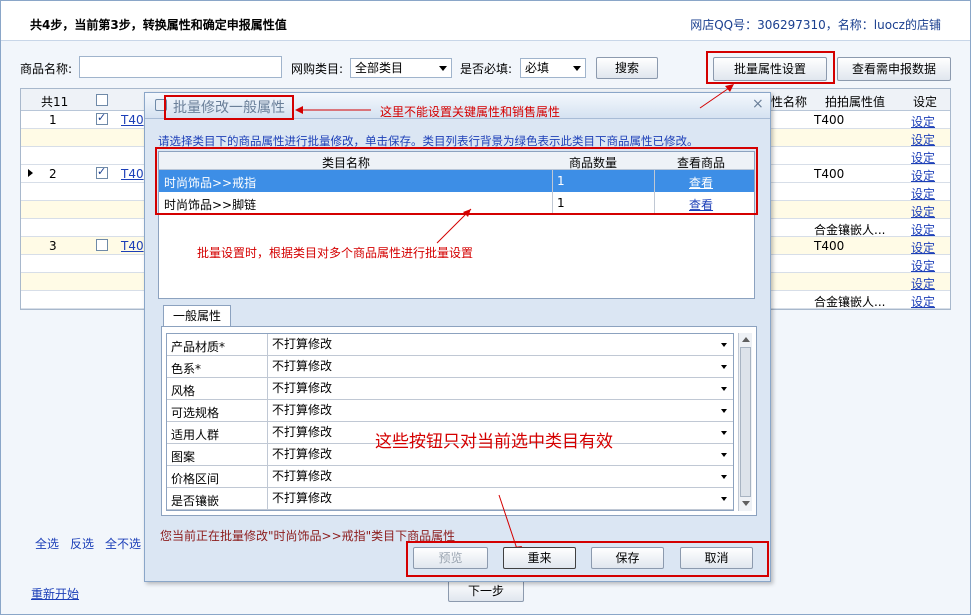 The image size is (971, 615). Describe the element at coordinates (55, 102) in the screenshot. I see `grid-count: 共11` at that location.